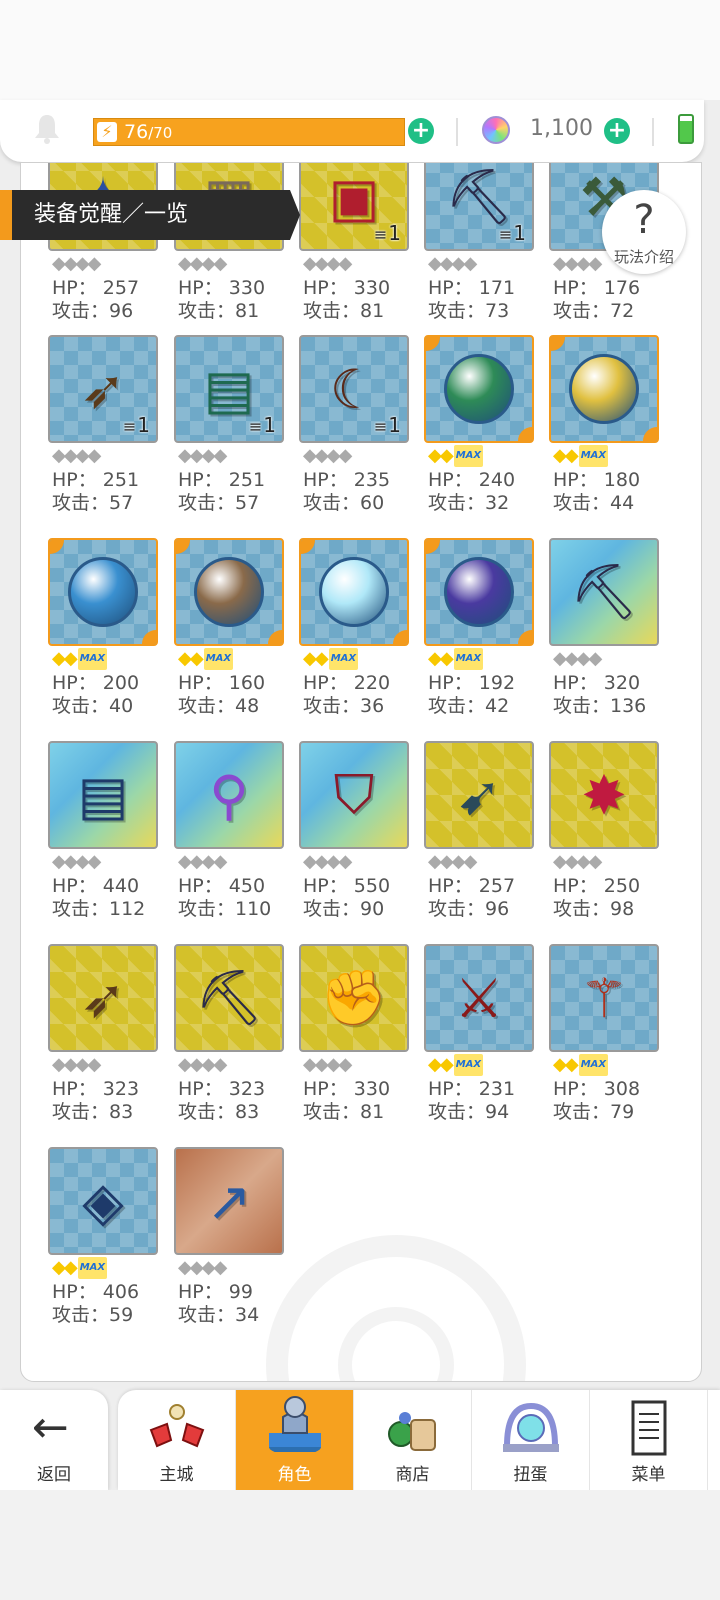 The width and height of the screenshot is (720, 1600). What do you see at coordinates (360, 1545) in the screenshot?
I see `bottom-system-area` at bounding box center [360, 1545].